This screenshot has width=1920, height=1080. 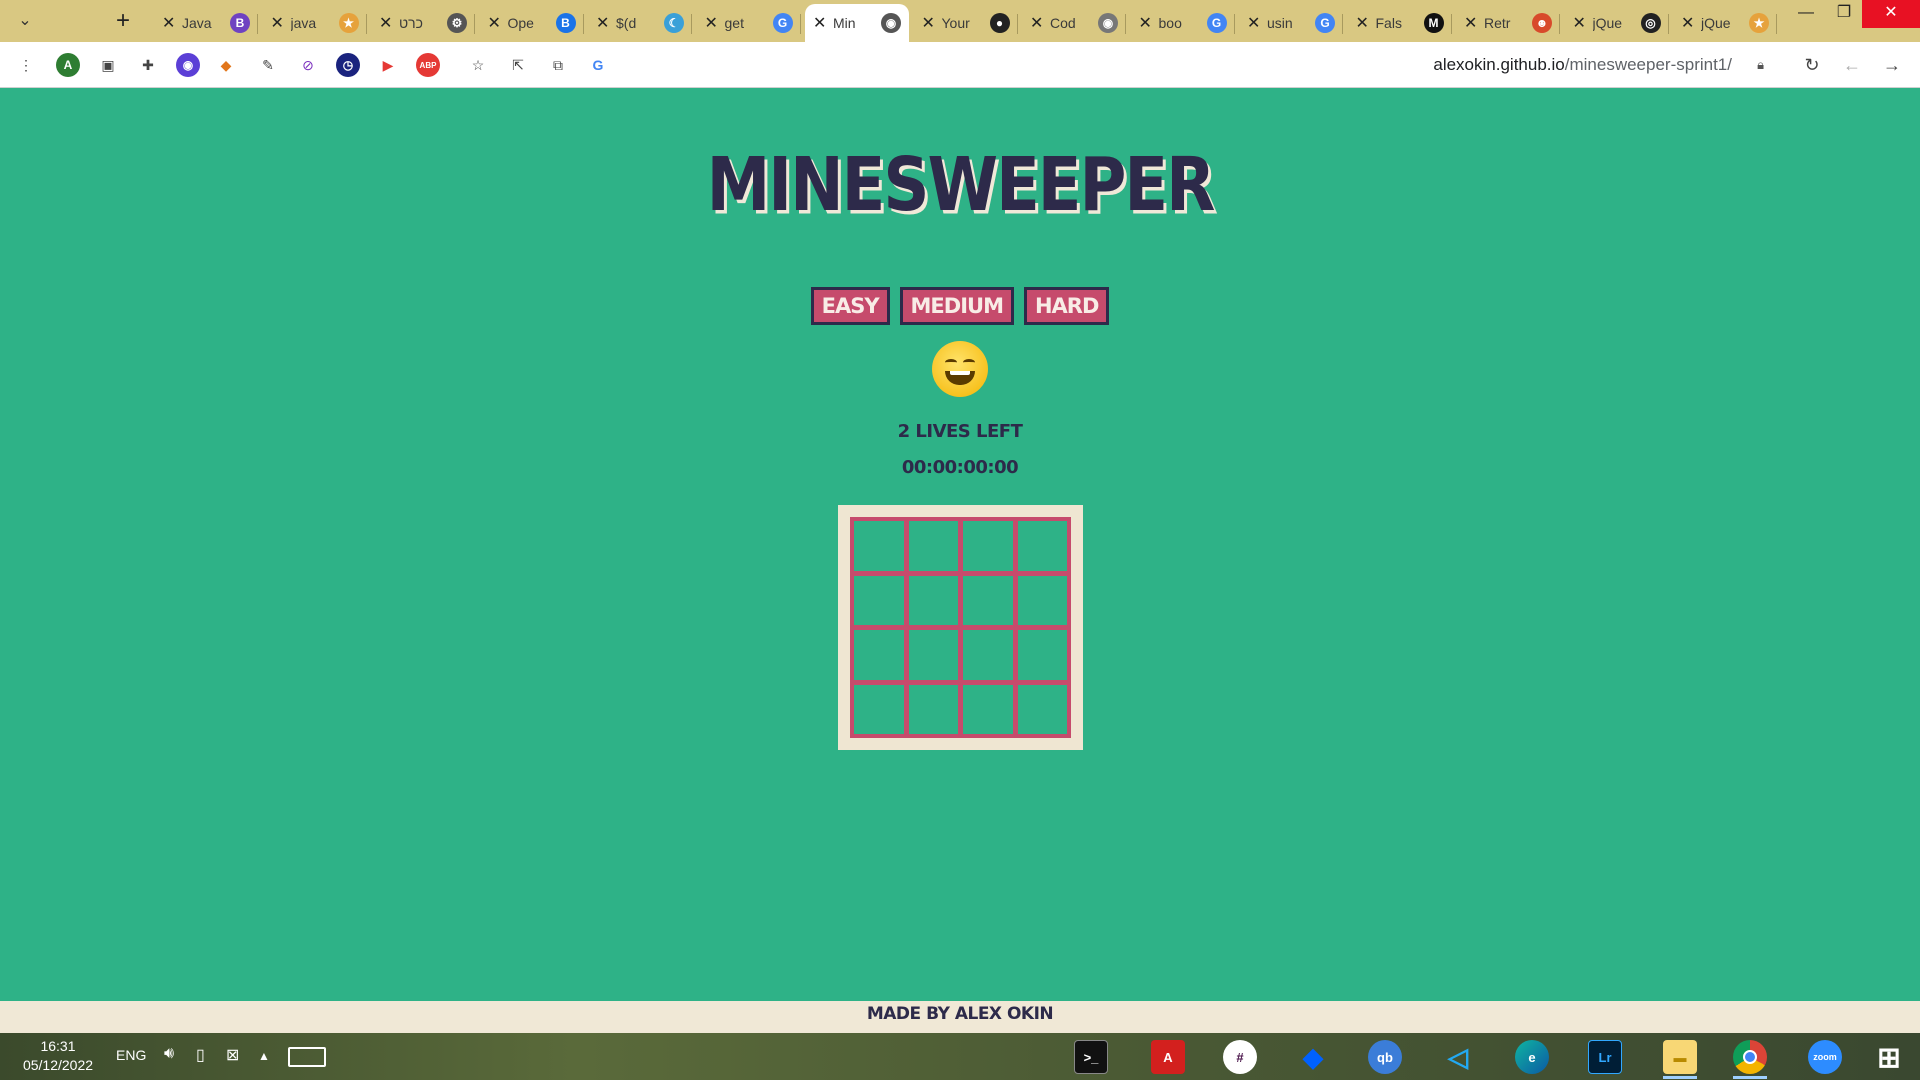 I want to click on globe-icon: ◉, so click(x=891, y=23).